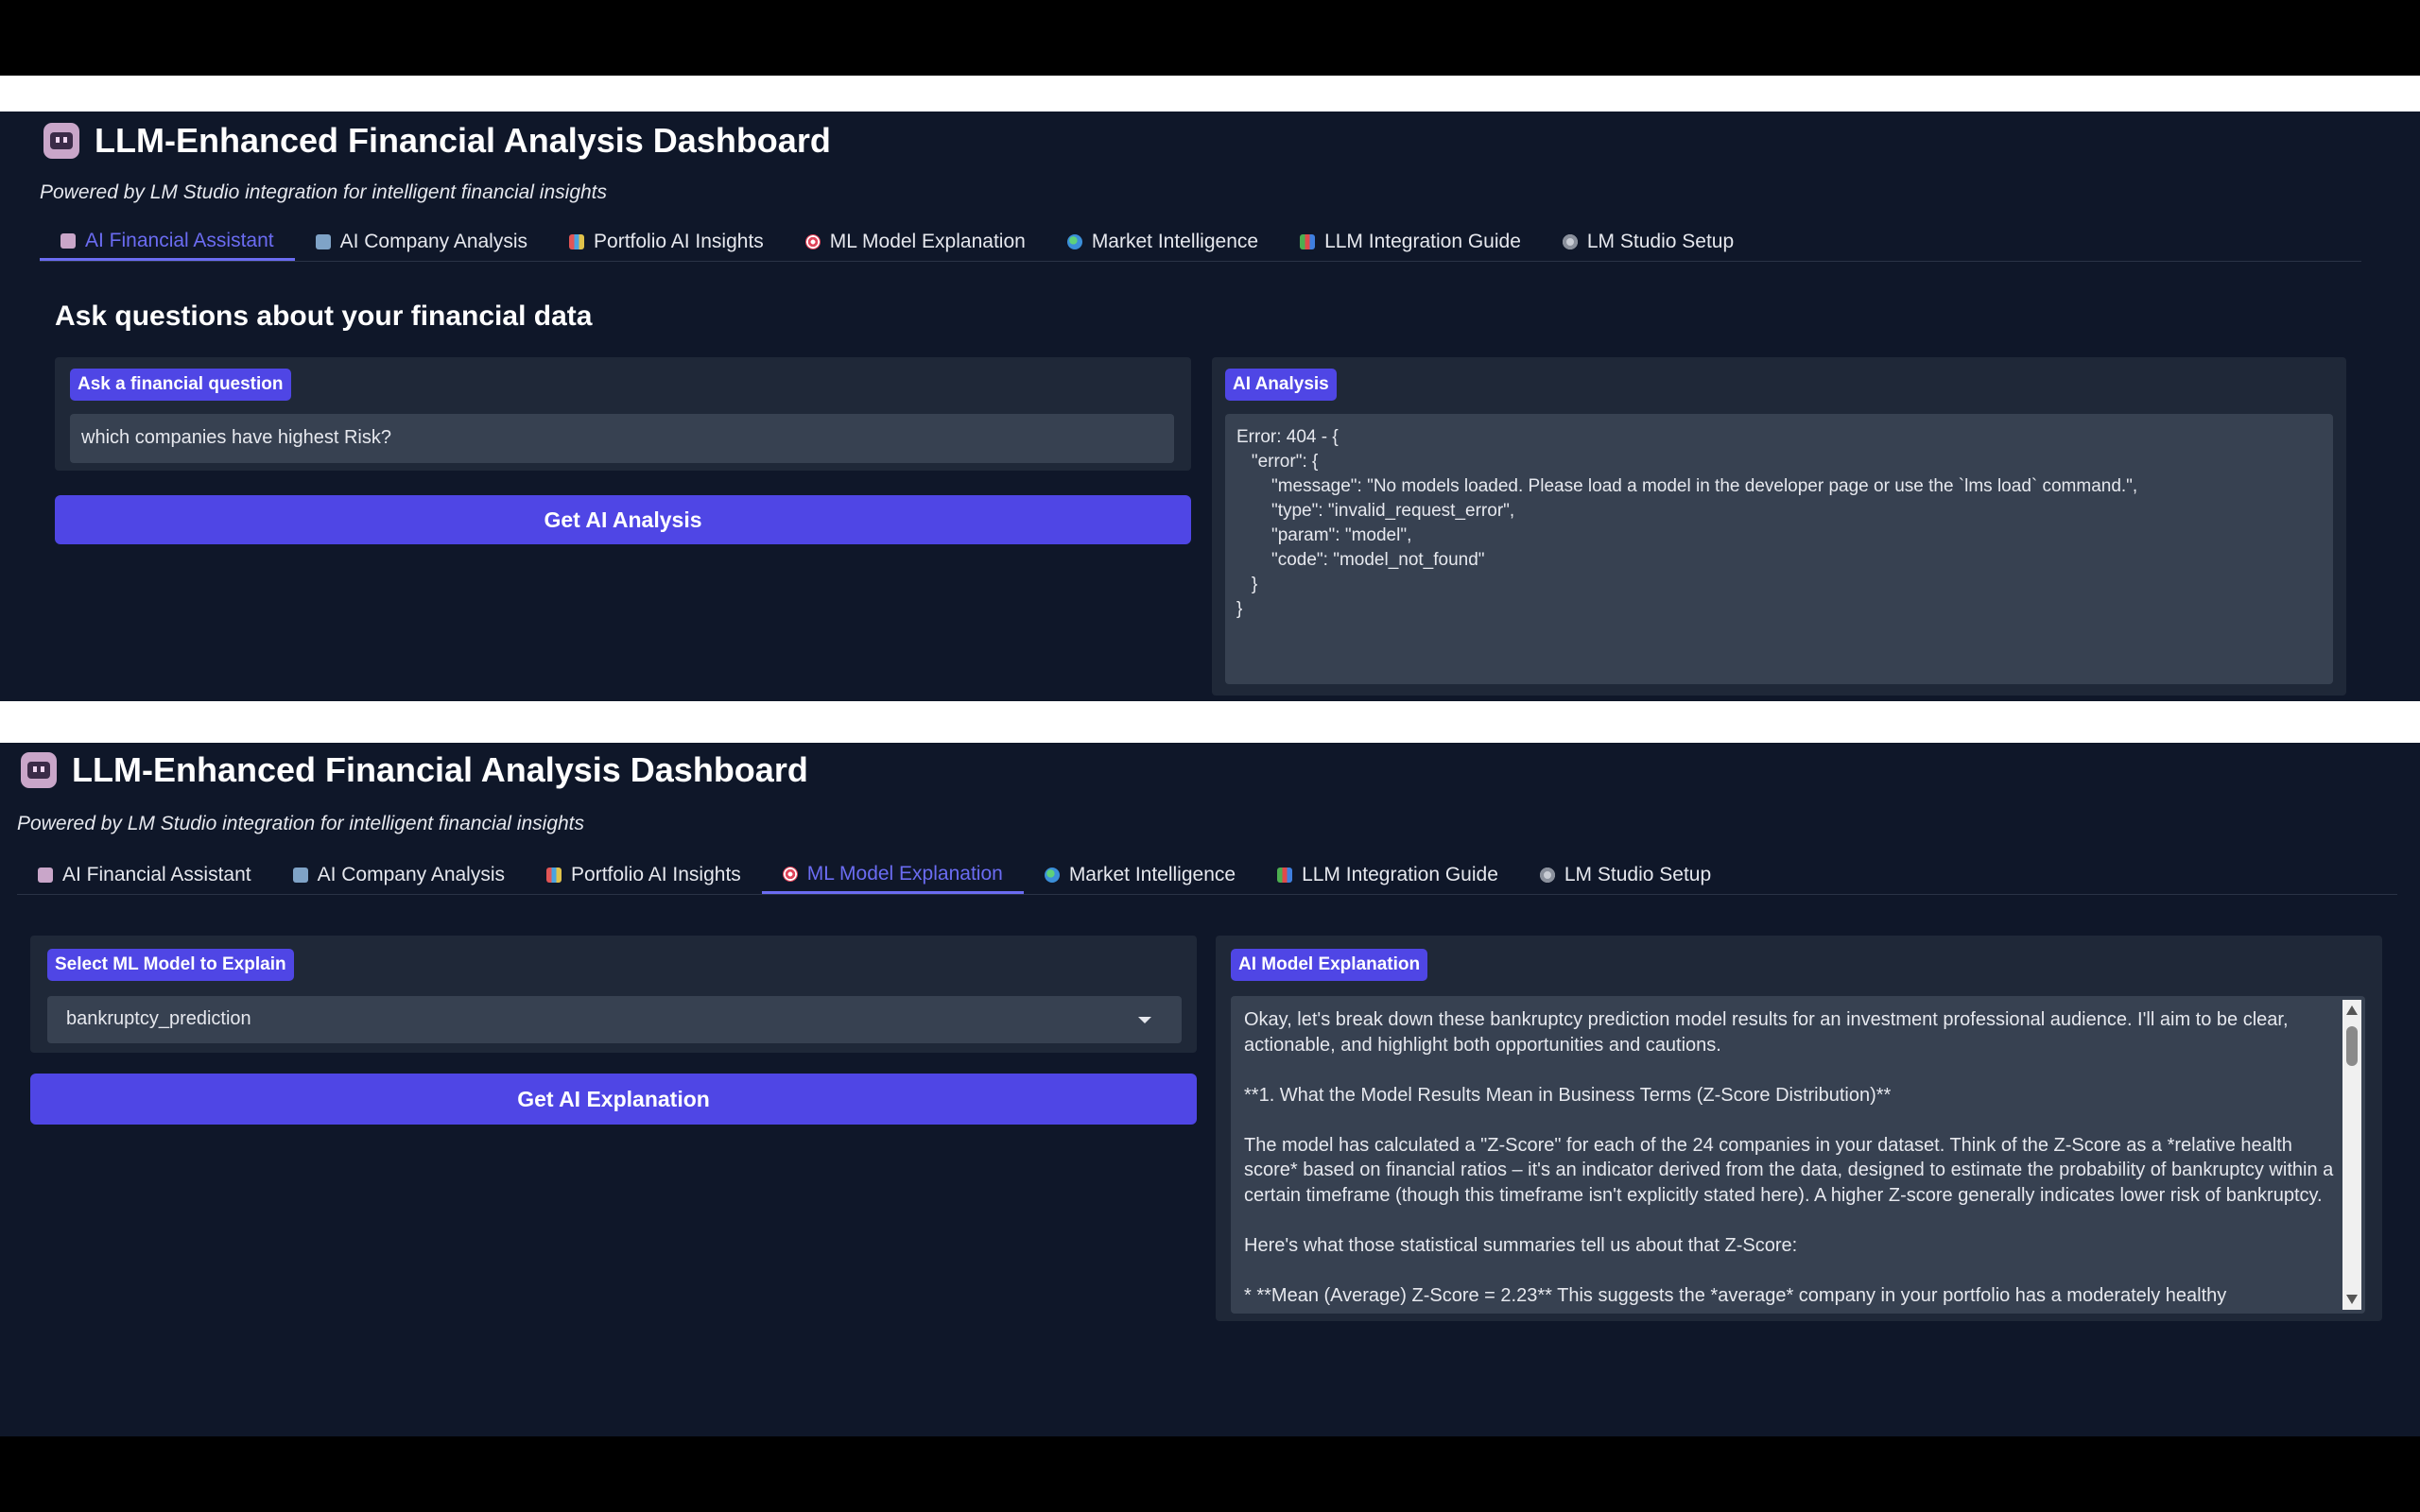  I want to click on vertical-scrollbar, so click(2352, 1155).